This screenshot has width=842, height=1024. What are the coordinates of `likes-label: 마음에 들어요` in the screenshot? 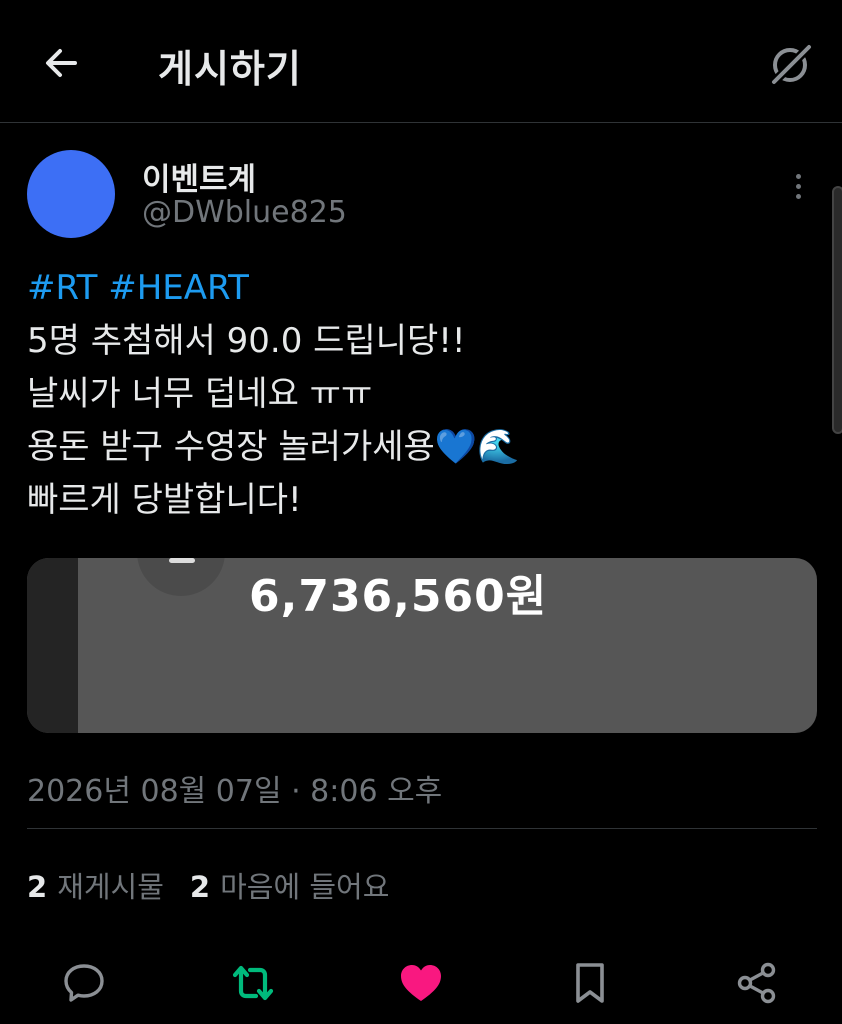 It's located at (305, 887).